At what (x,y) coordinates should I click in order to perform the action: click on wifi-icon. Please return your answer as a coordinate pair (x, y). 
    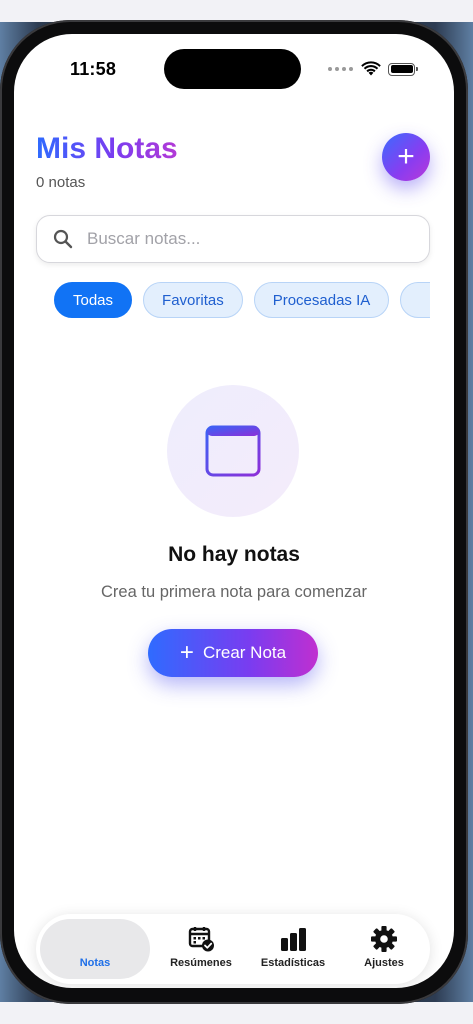
    Looking at the image, I should click on (371, 68).